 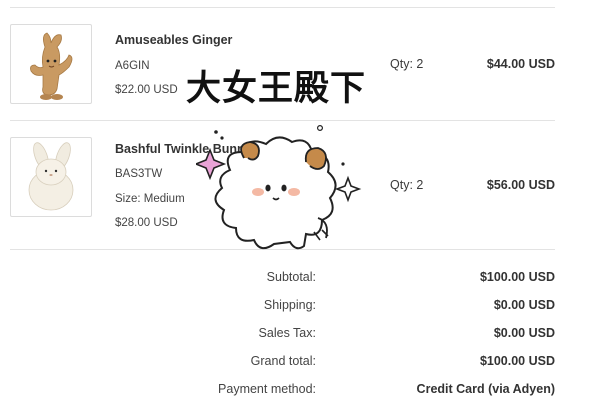 I want to click on summary-row-subtotal: Subtotal: $100.00 USD, so click(x=294, y=280).